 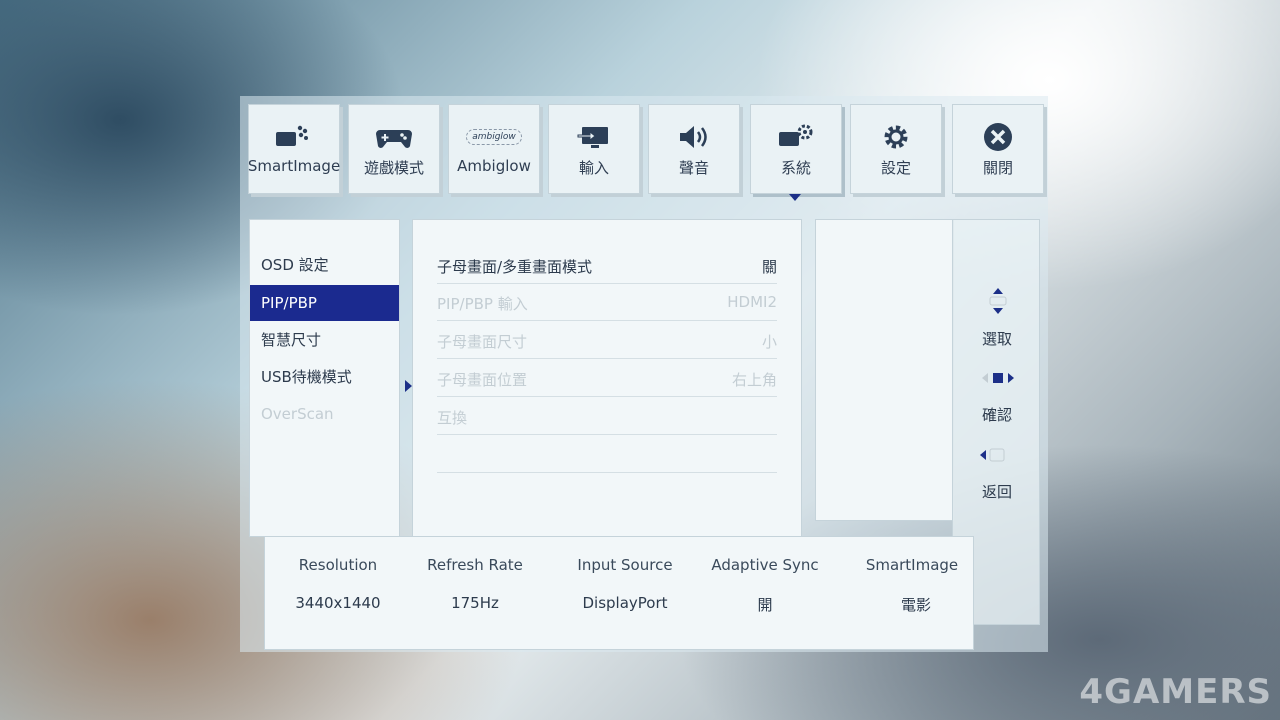 I want to click on setting-value: 右上角, so click(x=754, y=380).